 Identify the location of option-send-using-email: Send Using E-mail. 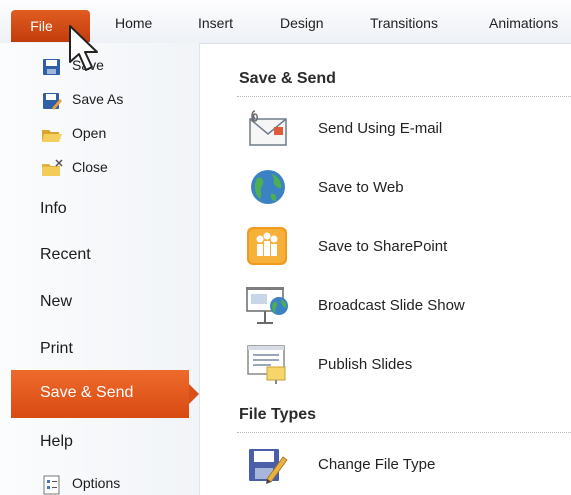
(408, 130).